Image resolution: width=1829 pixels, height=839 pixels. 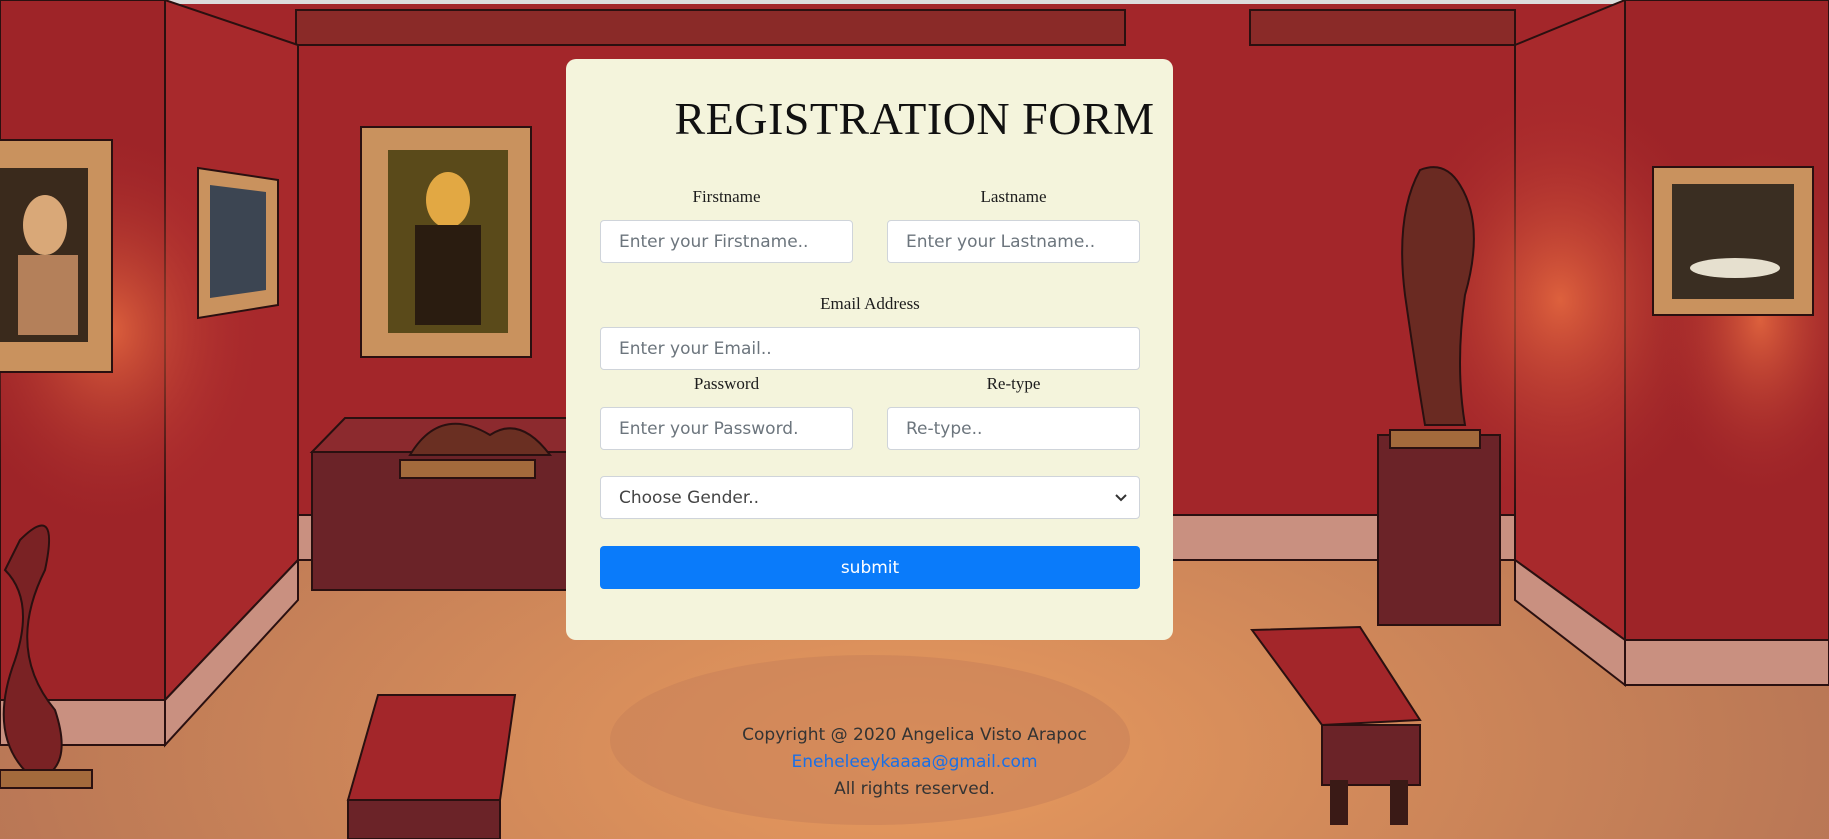 What do you see at coordinates (726, 196) in the screenshot?
I see `firstname-label: Firstname` at bounding box center [726, 196].